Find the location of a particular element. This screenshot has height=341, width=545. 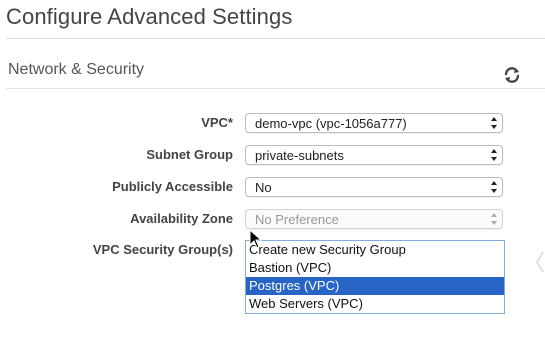

vpc-select: demo-vpc (vpc-1056a777) is located at coordinates (374, 123).